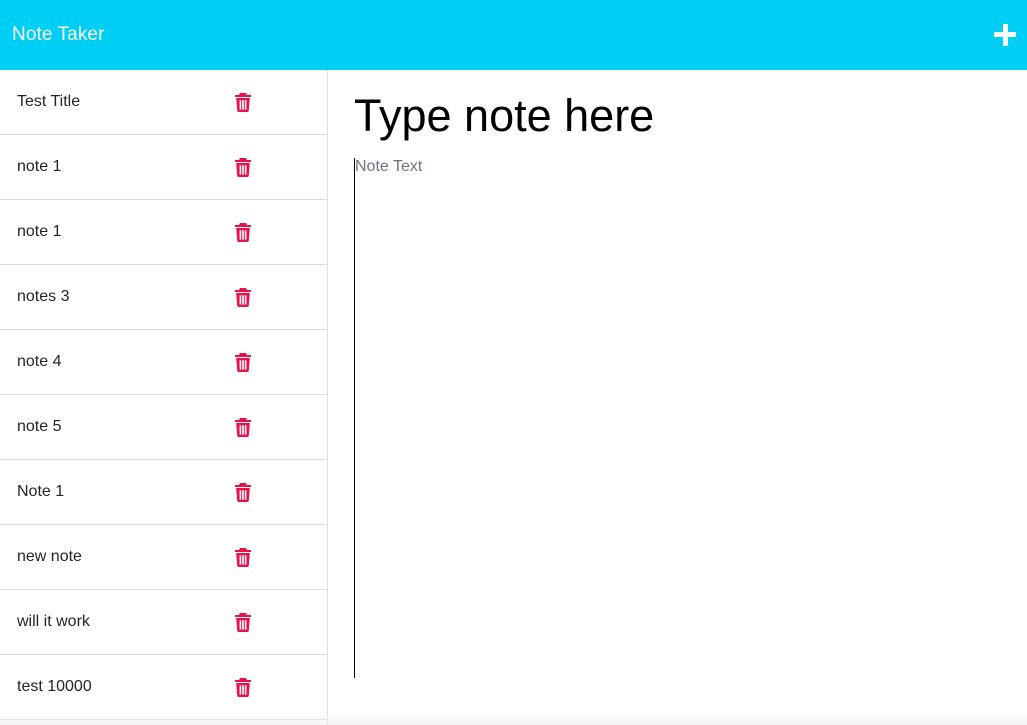  I want to click on note-title: note 5, so click(39, 426).